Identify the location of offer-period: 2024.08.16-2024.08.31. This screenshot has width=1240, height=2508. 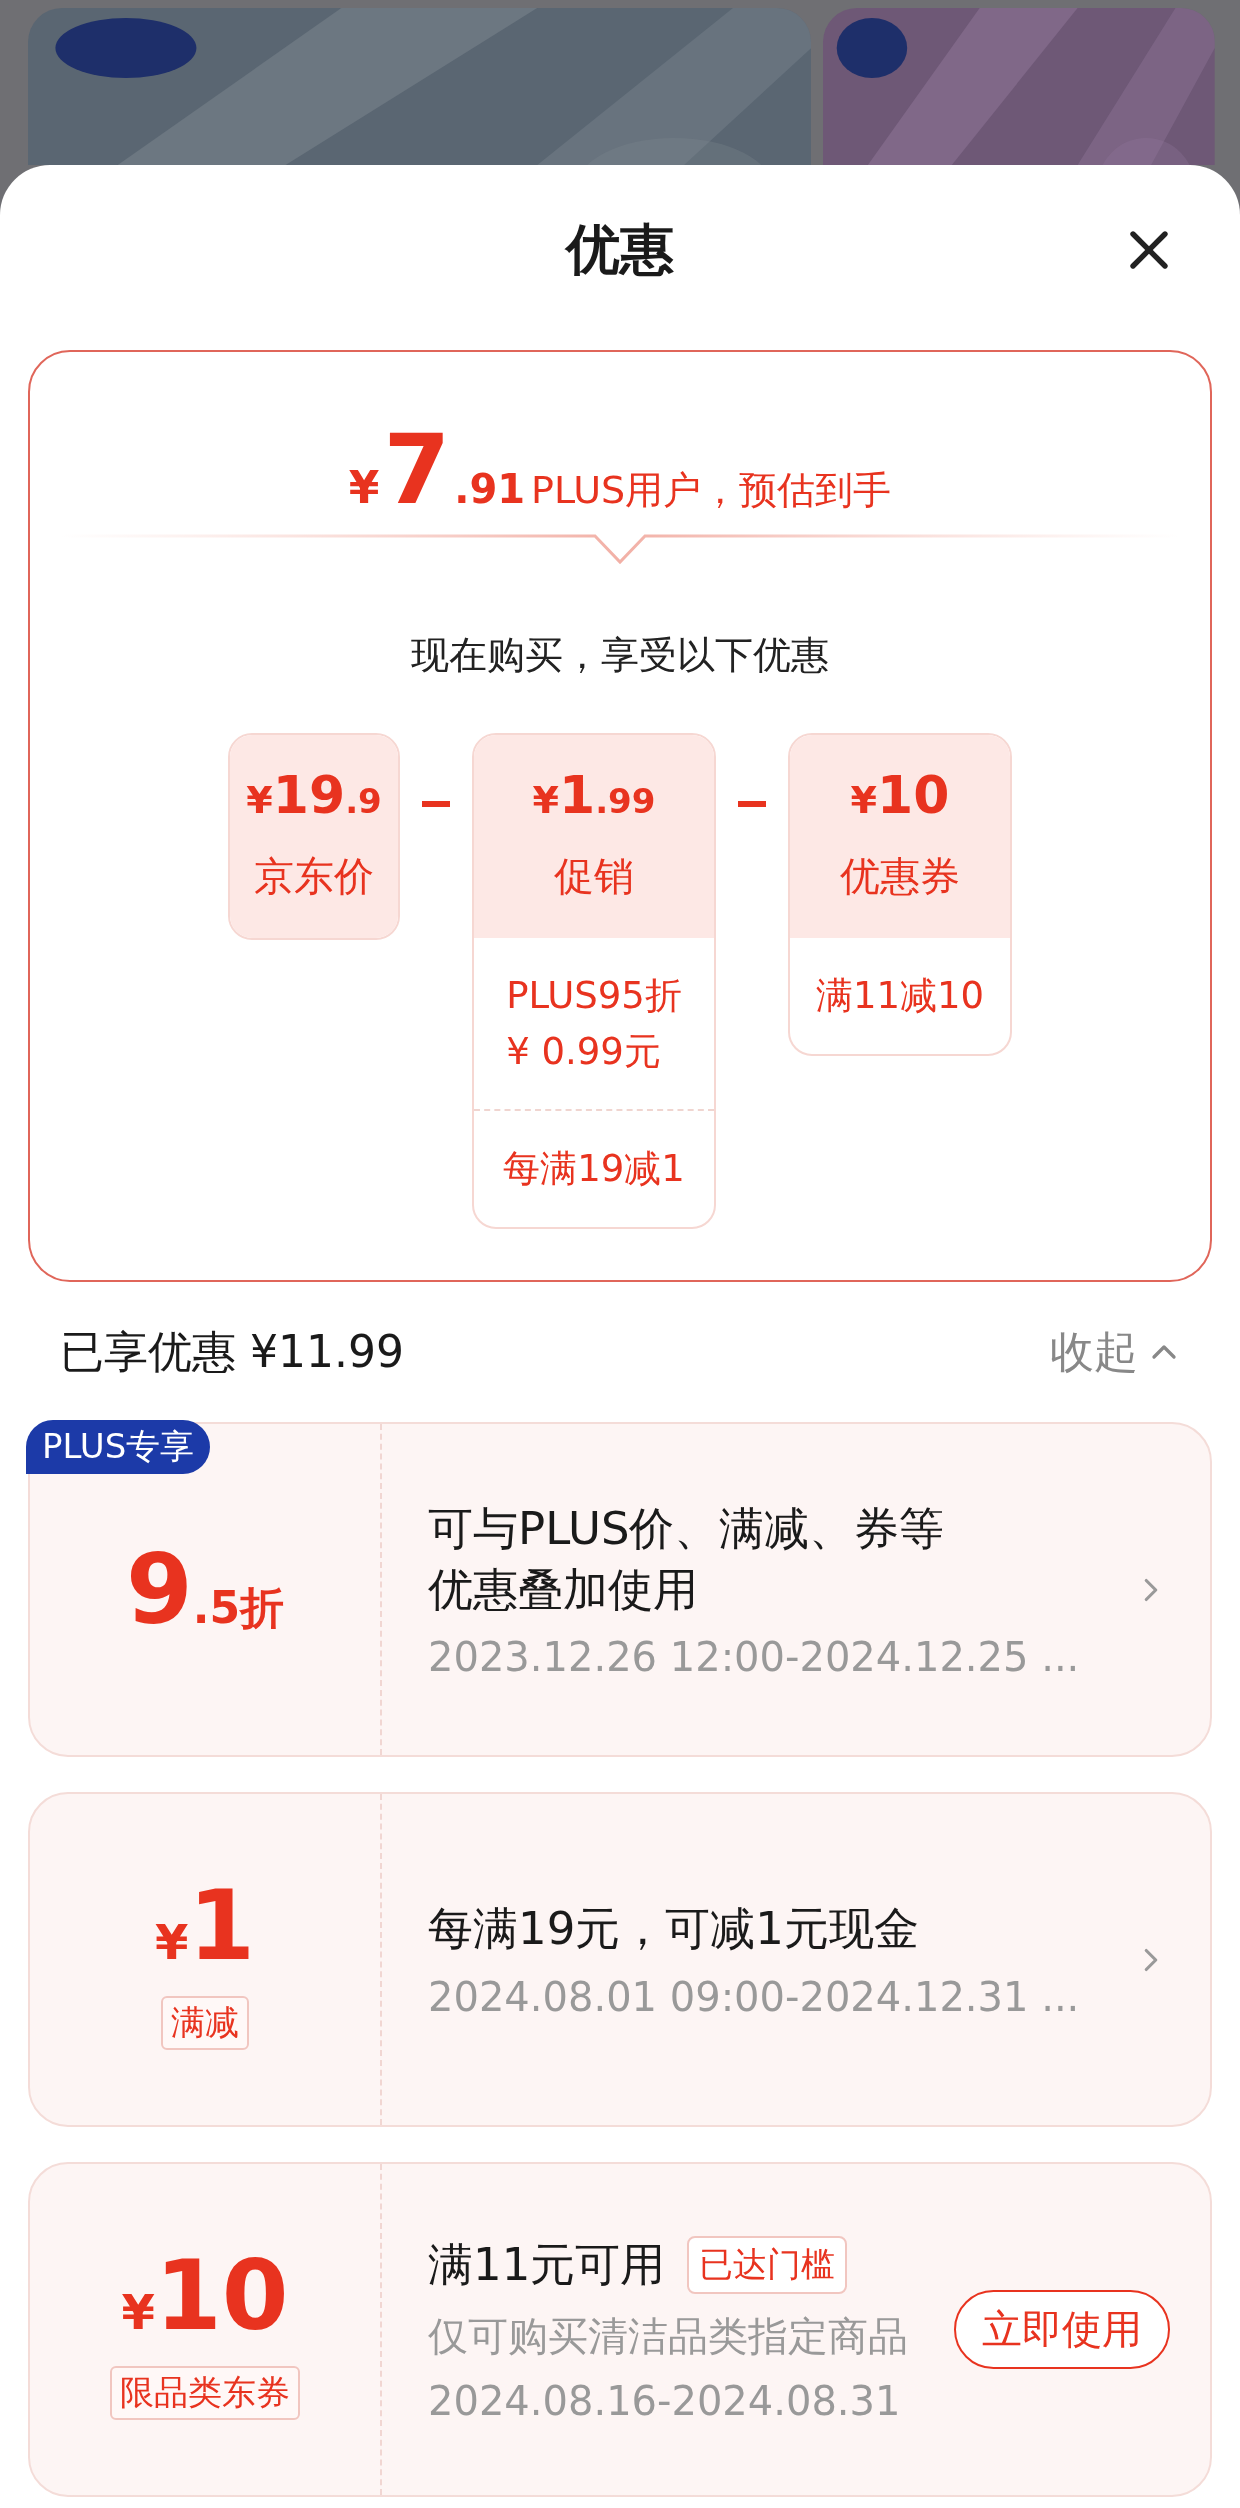
(665, 2401).